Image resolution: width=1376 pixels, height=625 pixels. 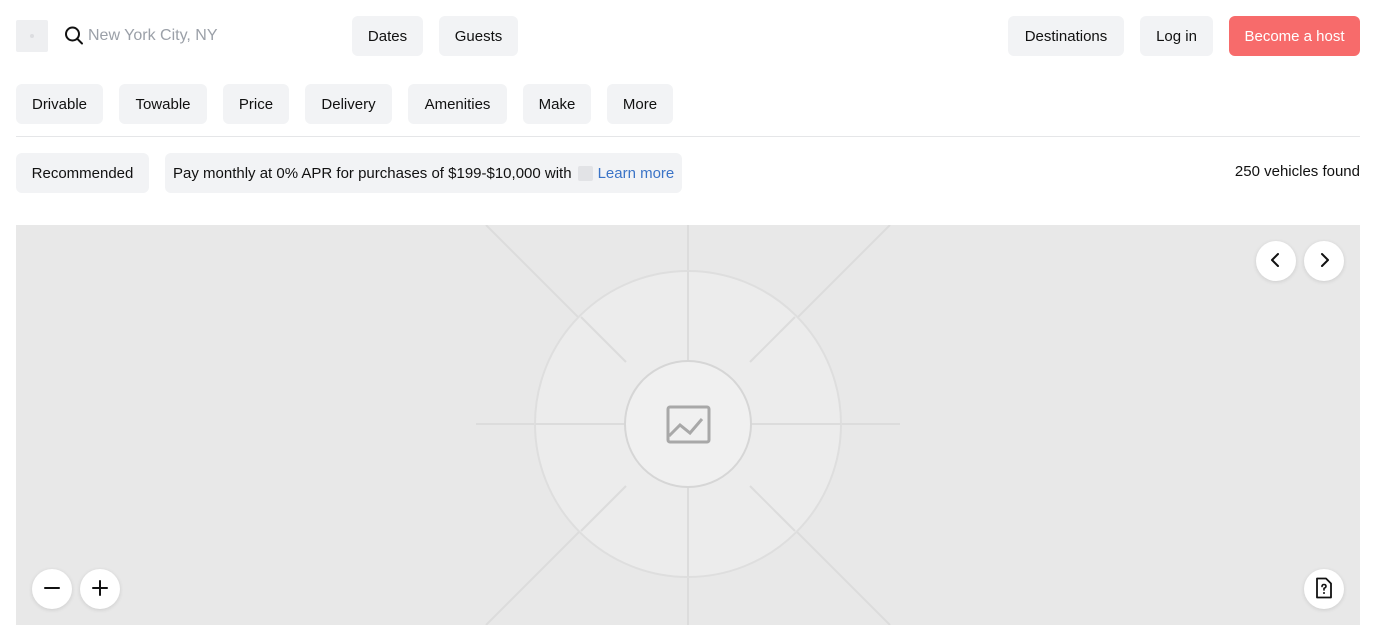 I want to click on destinations-button: Destinations, so click(x=1066, y=36).